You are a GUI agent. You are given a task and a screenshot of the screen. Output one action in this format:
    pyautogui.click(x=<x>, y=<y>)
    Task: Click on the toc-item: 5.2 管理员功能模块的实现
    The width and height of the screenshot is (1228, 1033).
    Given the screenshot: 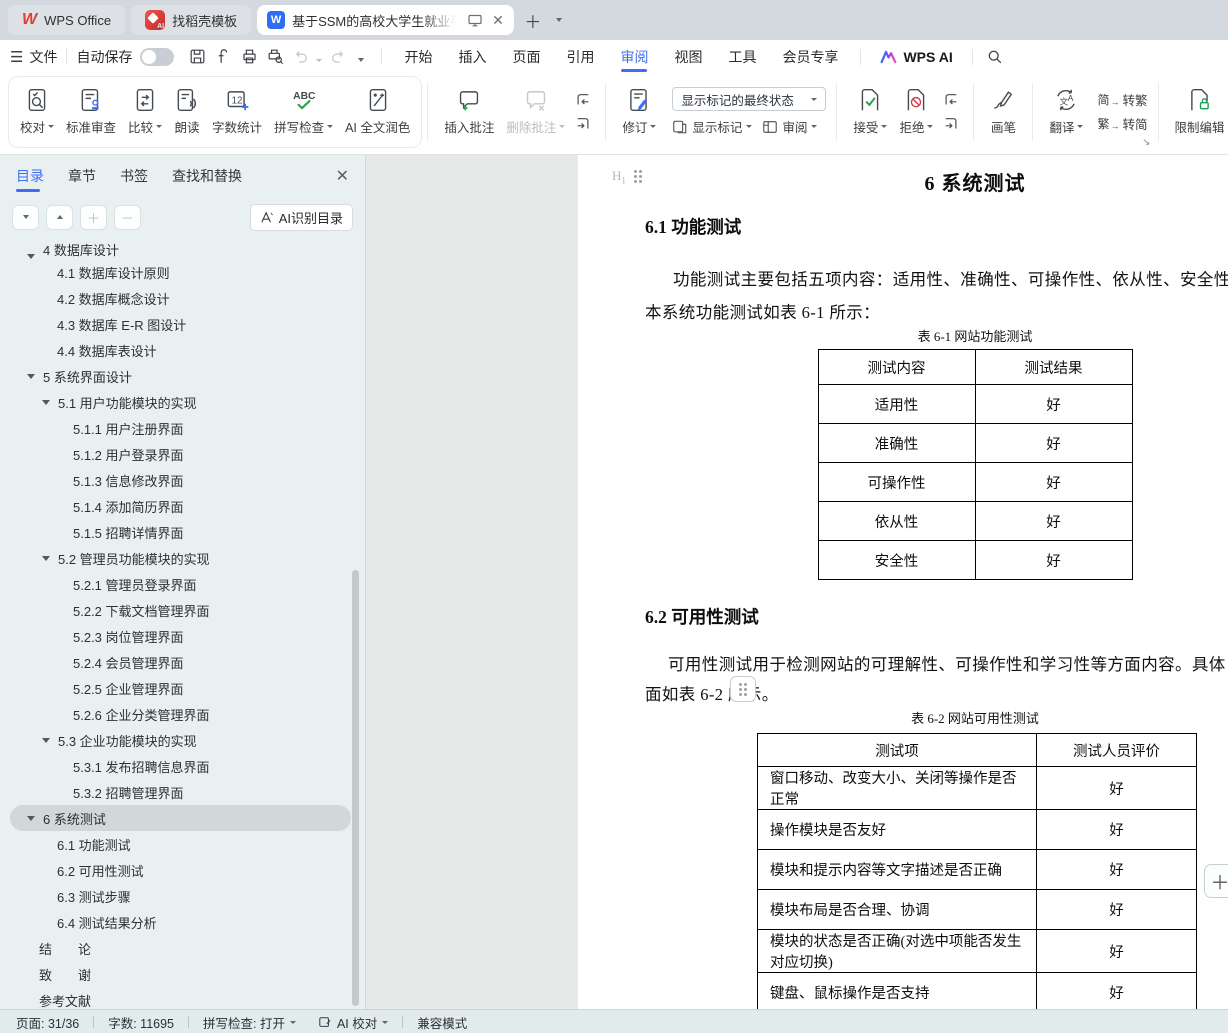 What is the action you would take?
    pyautogui.click(x=182, y=558)
    